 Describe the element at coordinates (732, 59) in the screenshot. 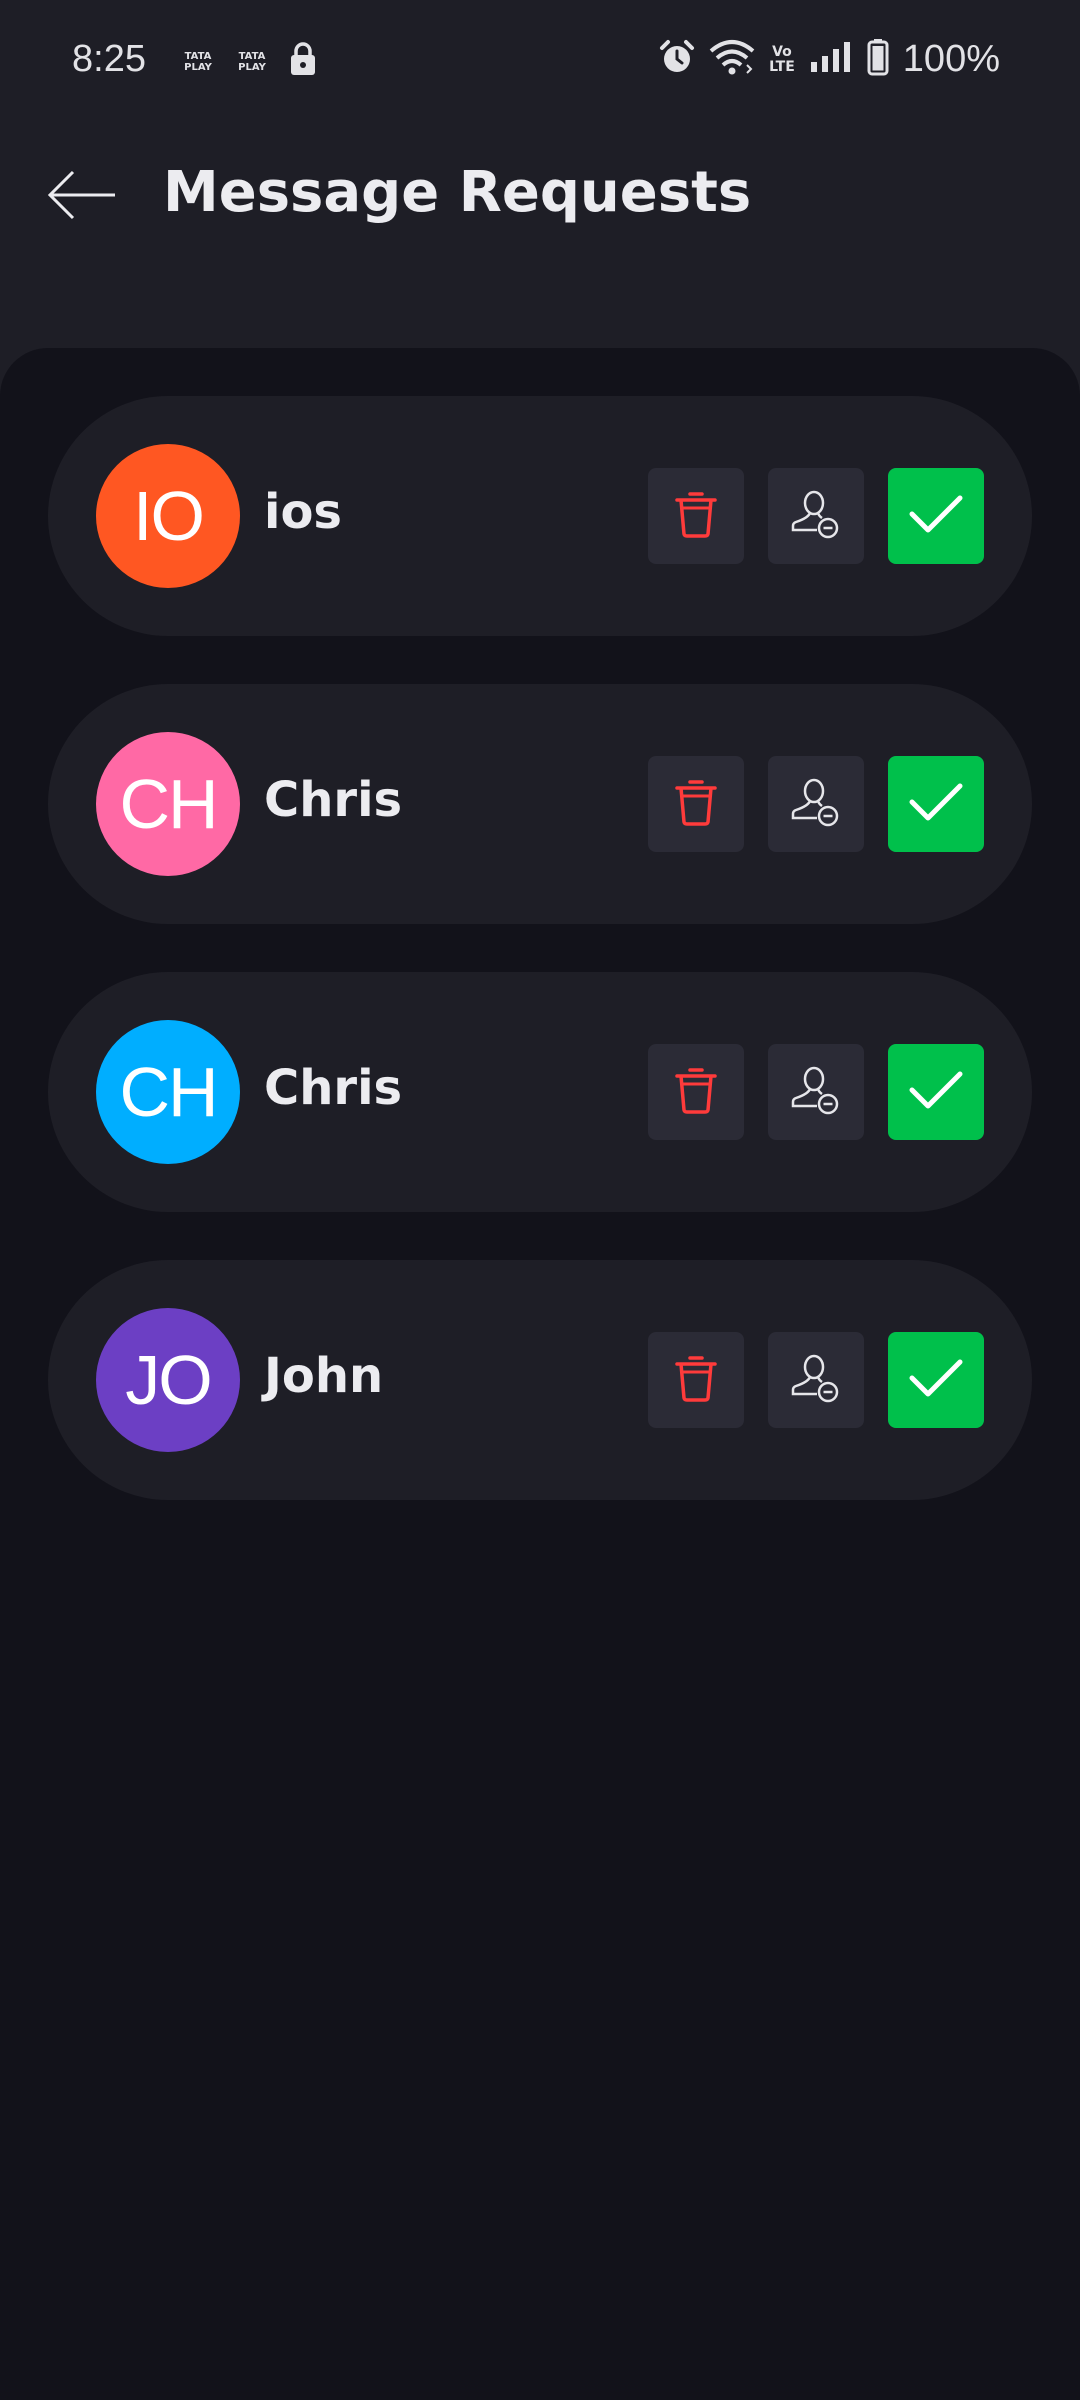

I see `wifi-icon` at that location.